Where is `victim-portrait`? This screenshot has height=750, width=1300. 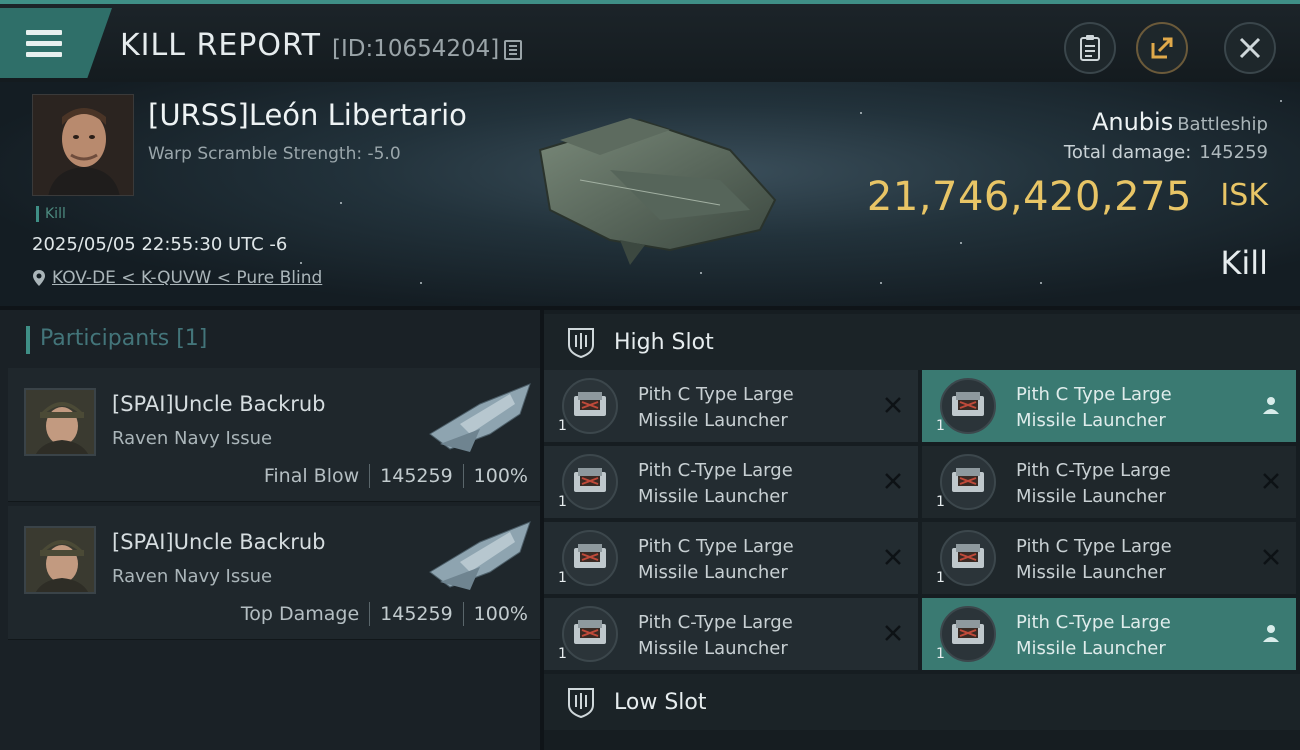
victim-portrait is located at coordinates (83, 145).